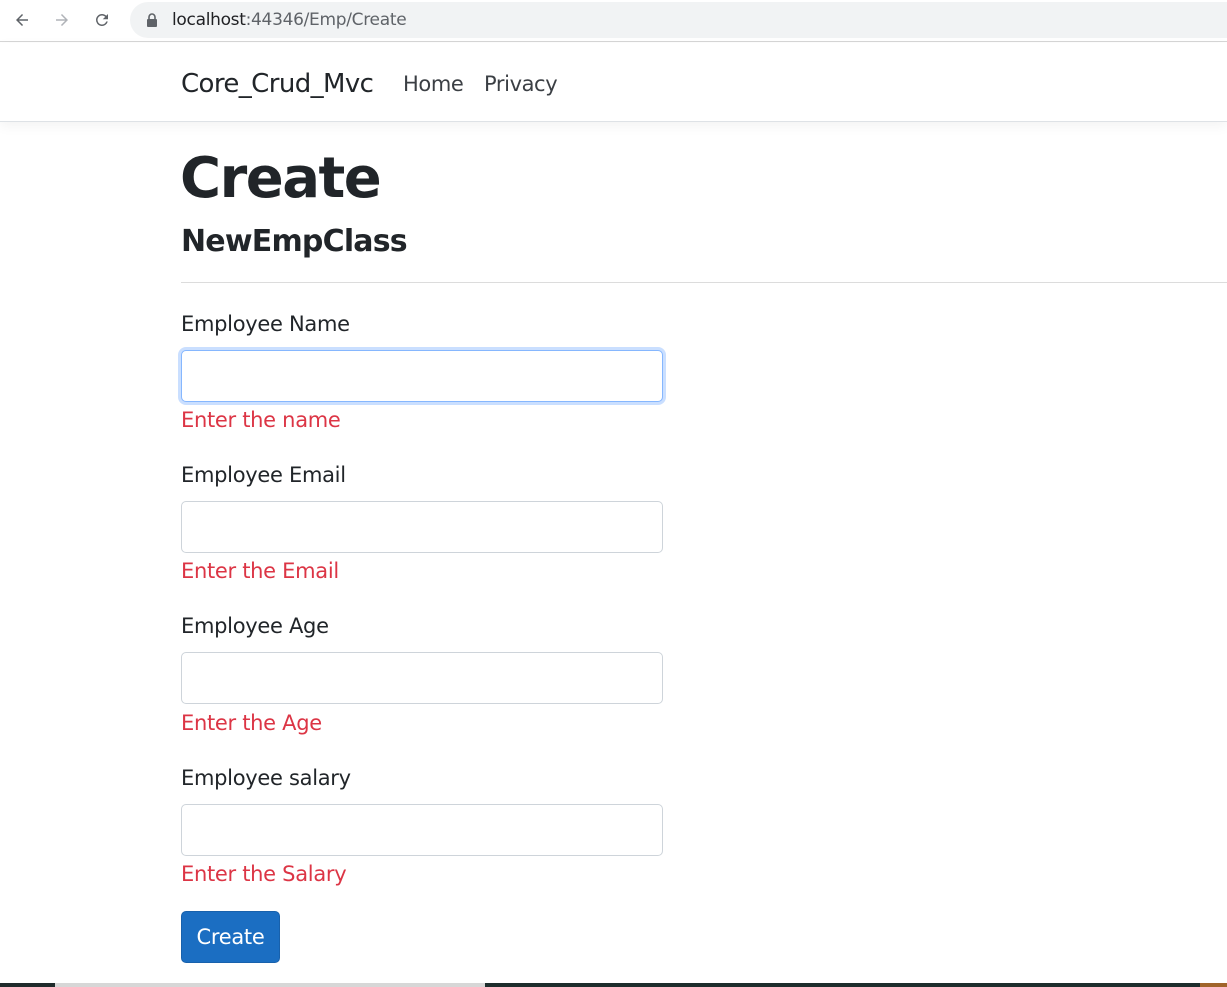 The image size is (1227, 987). I want to click on url-host: localhost, so click(209, 20).